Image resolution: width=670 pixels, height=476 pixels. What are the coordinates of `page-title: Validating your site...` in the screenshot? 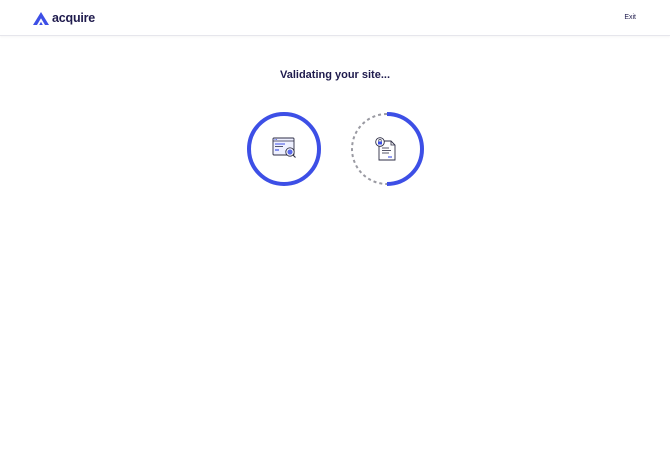 It's located at (335, 75).